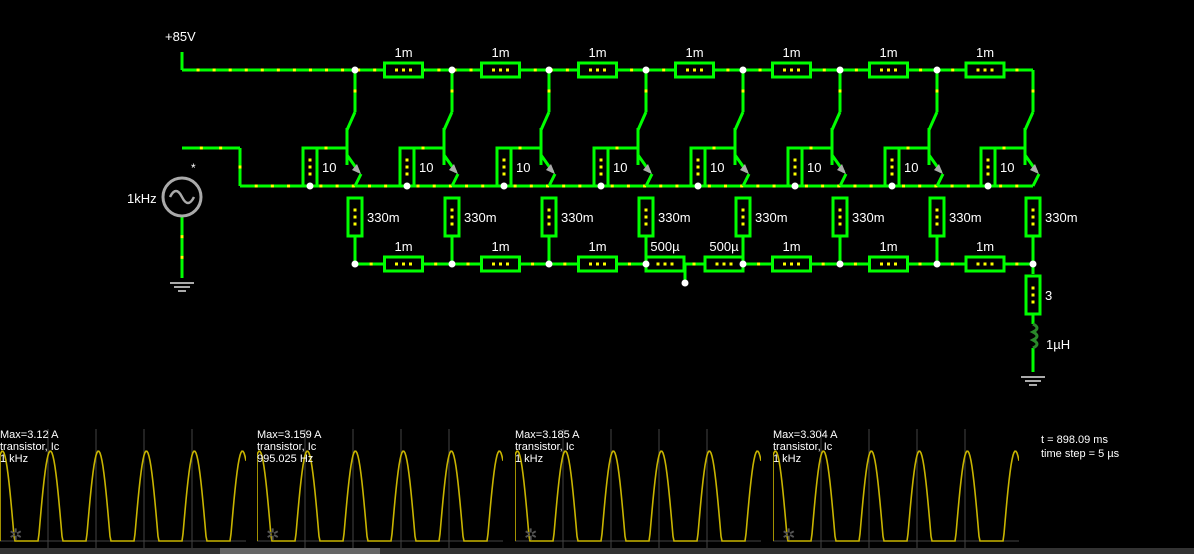 This screenshot has width=1194, height=554. Describe the element at coordinates (123, 488) in the screenshot. I see `scope-panel-1: Max=3.12 A transistor, Ic 1 kHz ✲` at that location.